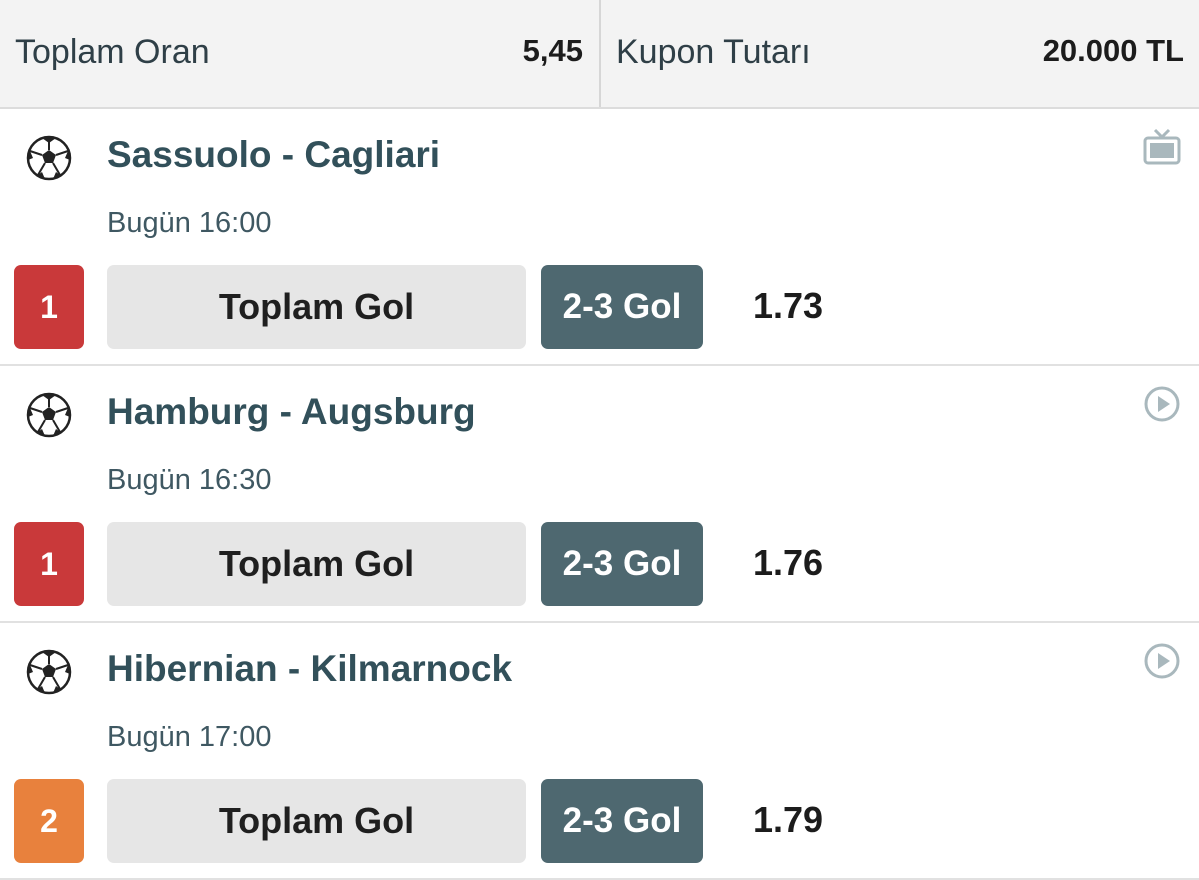  Describe the element at coordinates (300, 53) in the screenshot. I see `total-odds-cell: Toplam Oran 5,45` at that location.